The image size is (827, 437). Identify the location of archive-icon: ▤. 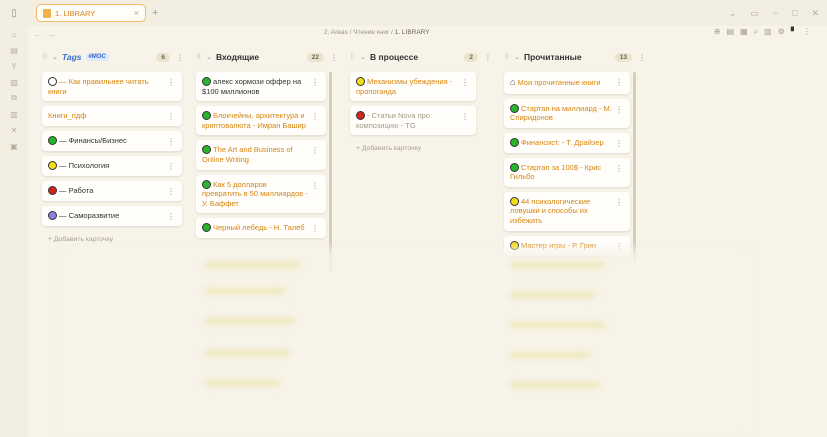
(731, 32).